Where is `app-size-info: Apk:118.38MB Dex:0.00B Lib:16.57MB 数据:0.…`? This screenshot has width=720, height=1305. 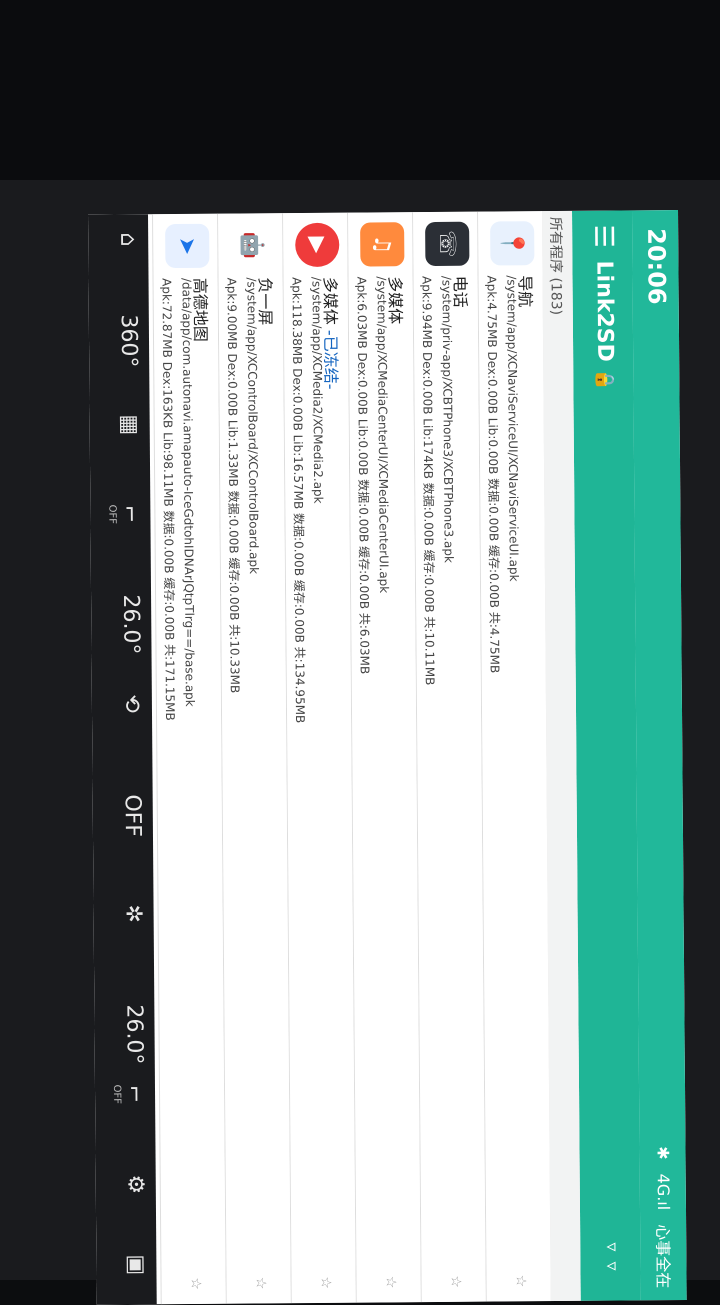
app-size-info: Apk:118.38MB Dex:0.00B Lib:16.57MB 数据:0.… is located at coordinates (298, 500).